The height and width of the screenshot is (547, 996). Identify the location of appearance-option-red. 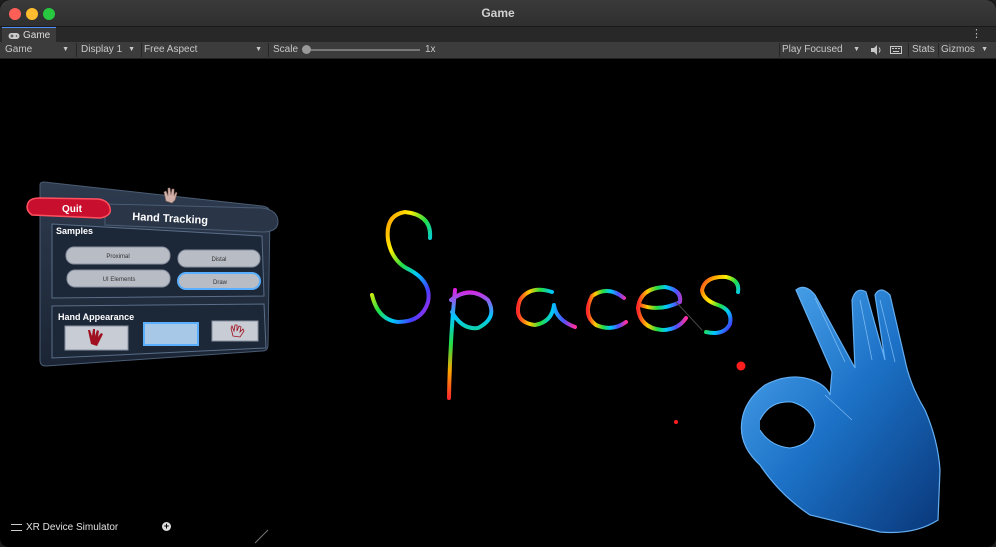
(96, 338).